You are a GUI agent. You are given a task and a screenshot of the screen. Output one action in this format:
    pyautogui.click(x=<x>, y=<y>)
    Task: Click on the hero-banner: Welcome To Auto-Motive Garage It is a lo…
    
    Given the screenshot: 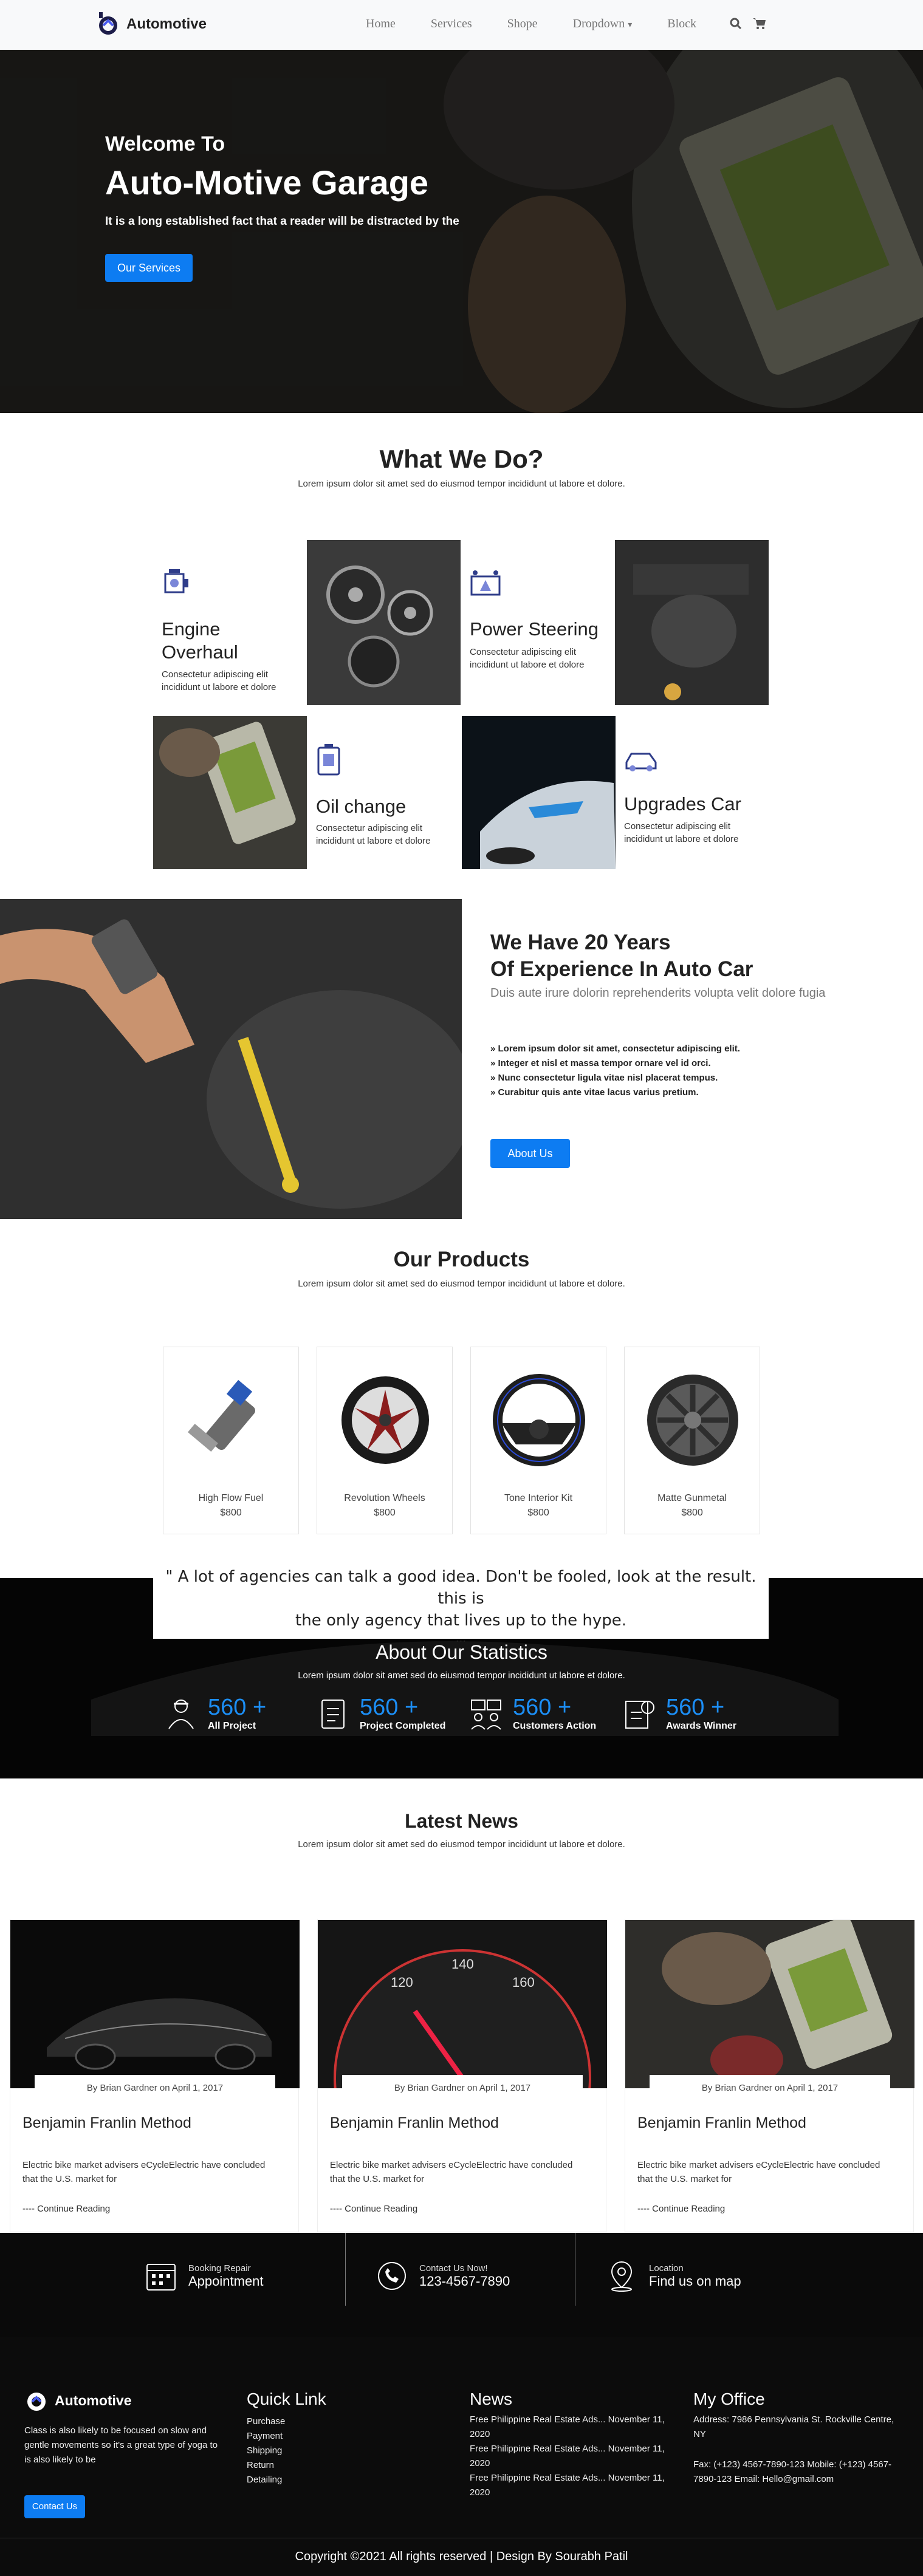 What is the action you would take?
    pyautogui.click(x=461, y=231)
    